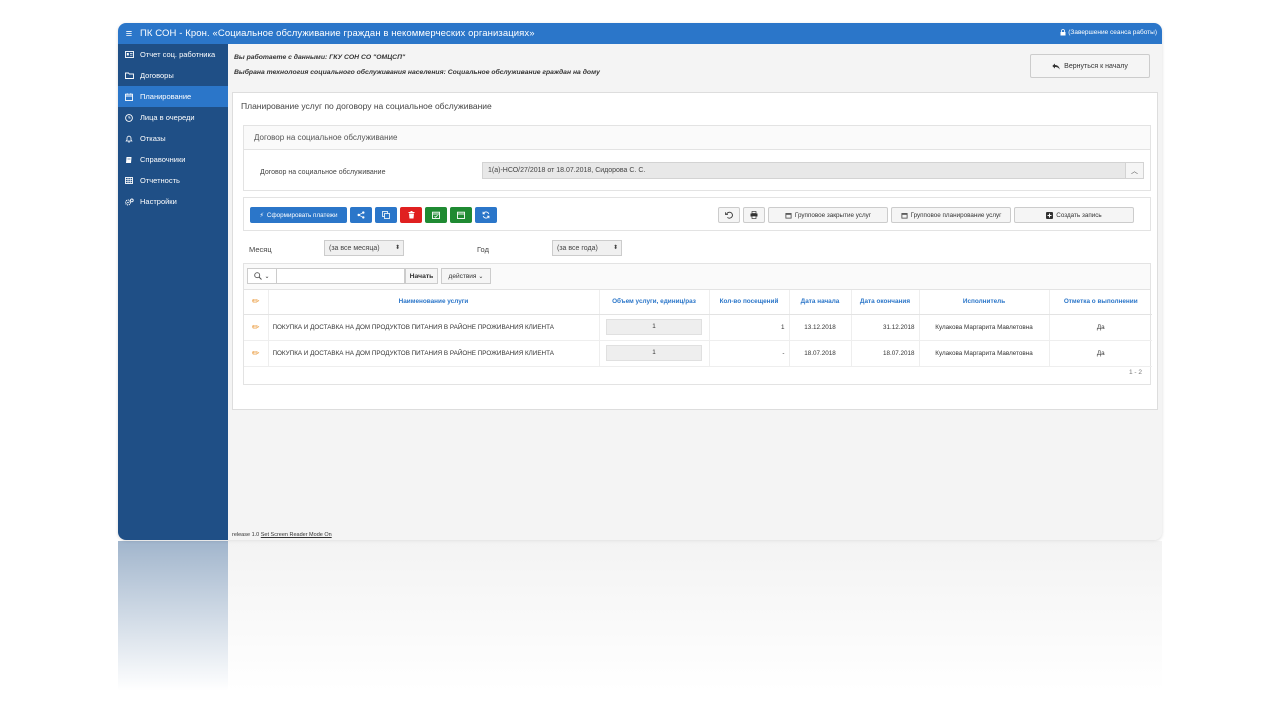 Image resolution: width=1280 pixels, height=720 pixels. I want to click on column-header: Дата начала, so click(820, 302).